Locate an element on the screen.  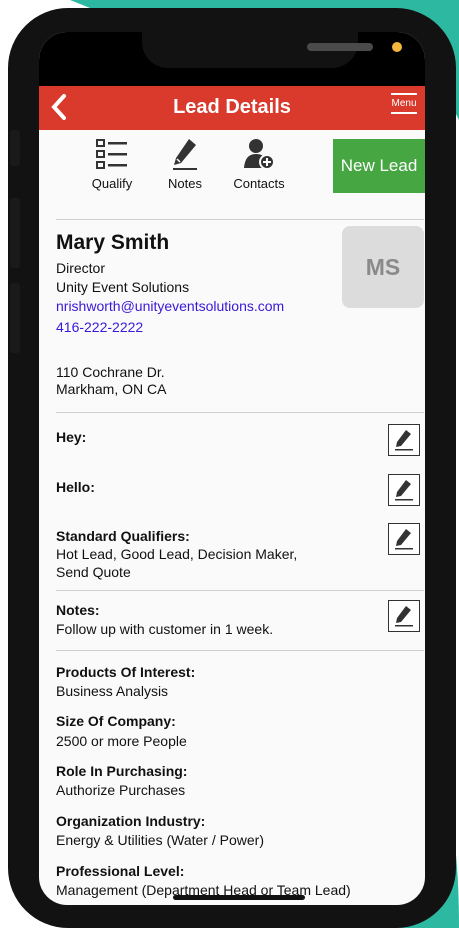
email-link: nrishworth@unityeventsolutions.com is located at coordinates (170, 306).